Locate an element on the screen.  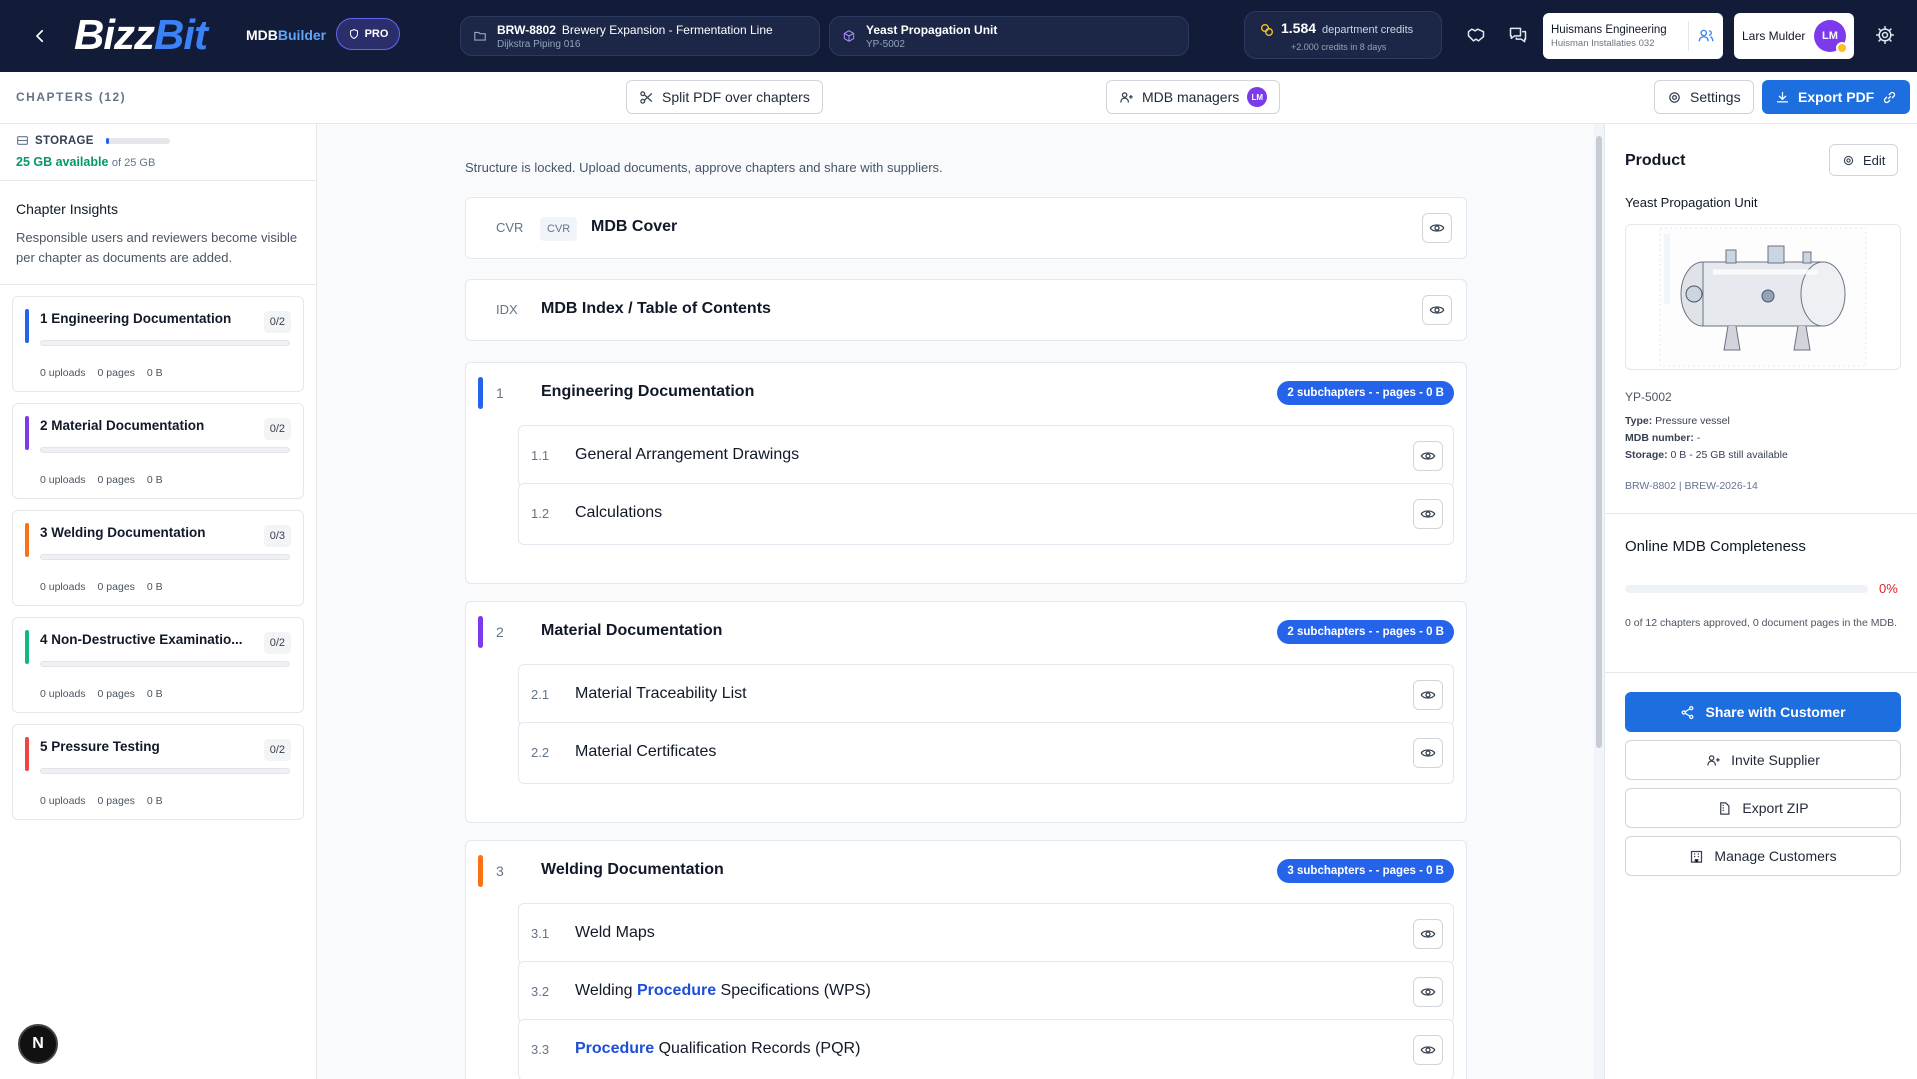
user-plus-icon is located at coordinates (1713, 760).